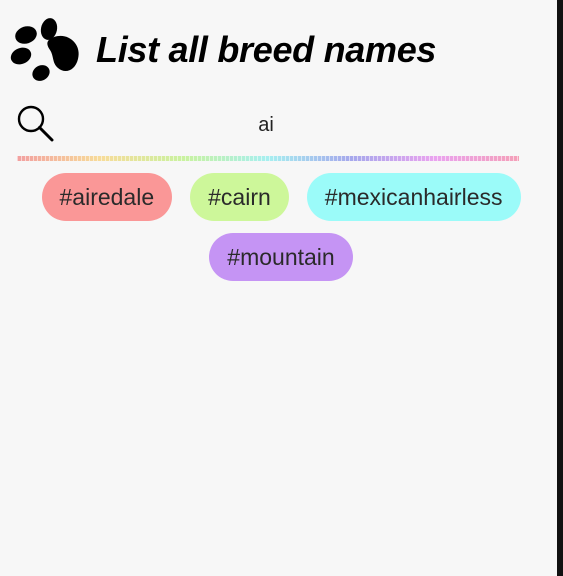 This screenshot has width=563, height=576. Describe the element at coordinates (413, 197) in the screenshot. I see `breed-tag: #mexicanhairless` at that location.